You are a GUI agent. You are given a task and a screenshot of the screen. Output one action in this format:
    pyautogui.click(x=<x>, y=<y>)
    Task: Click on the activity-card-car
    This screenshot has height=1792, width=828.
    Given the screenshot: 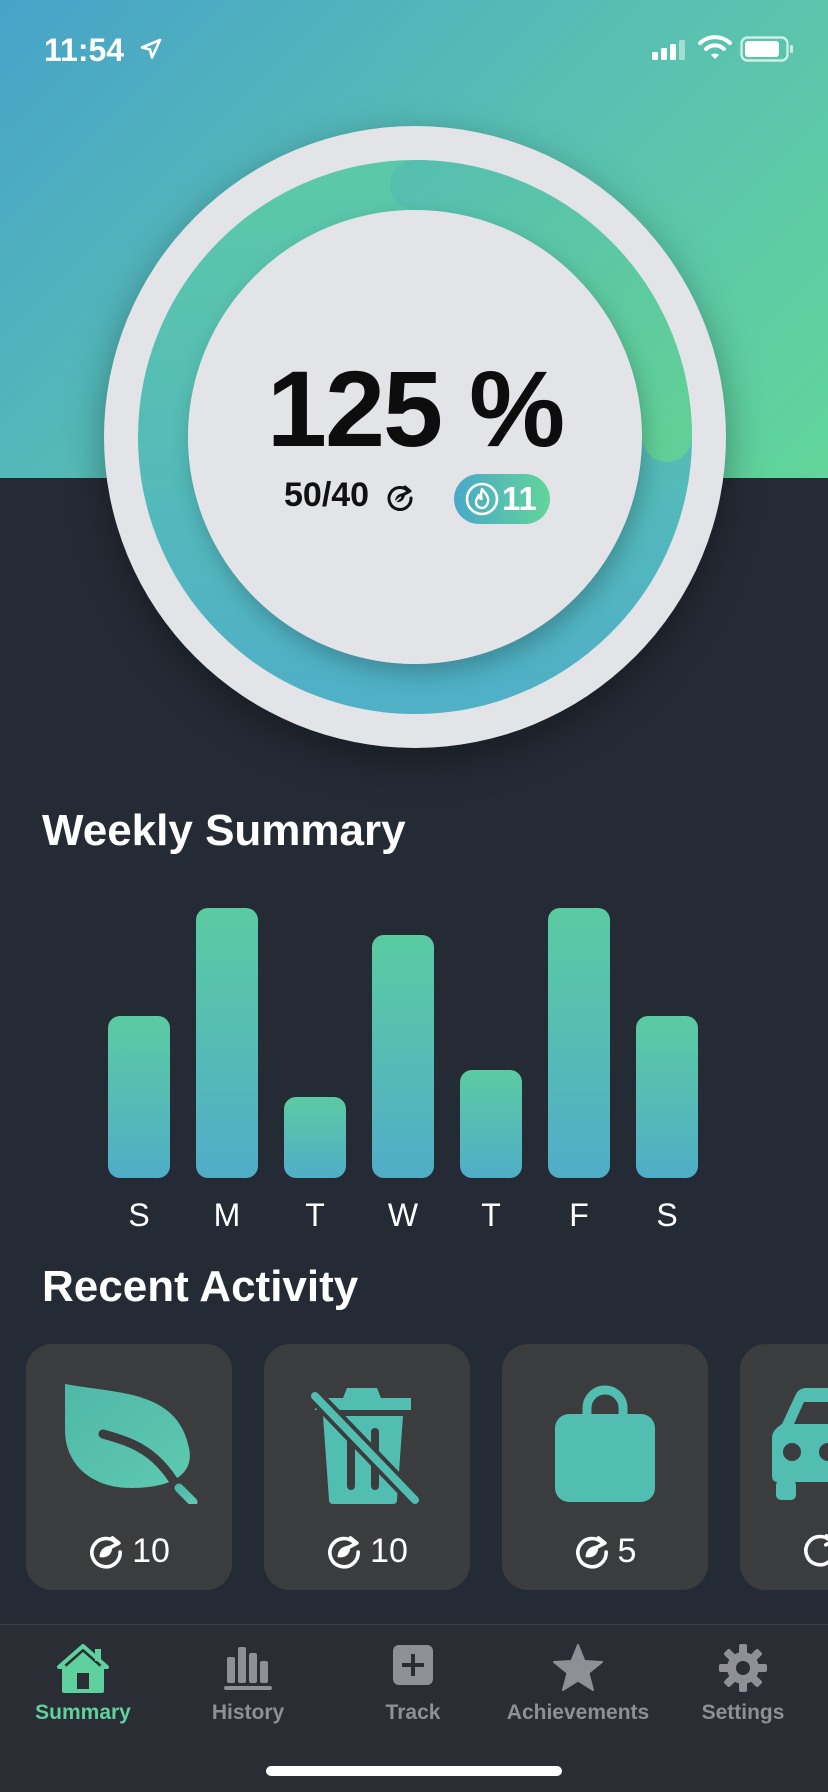 What is the action you would take?
    pyautogui.click(x=784, y=1467)
    